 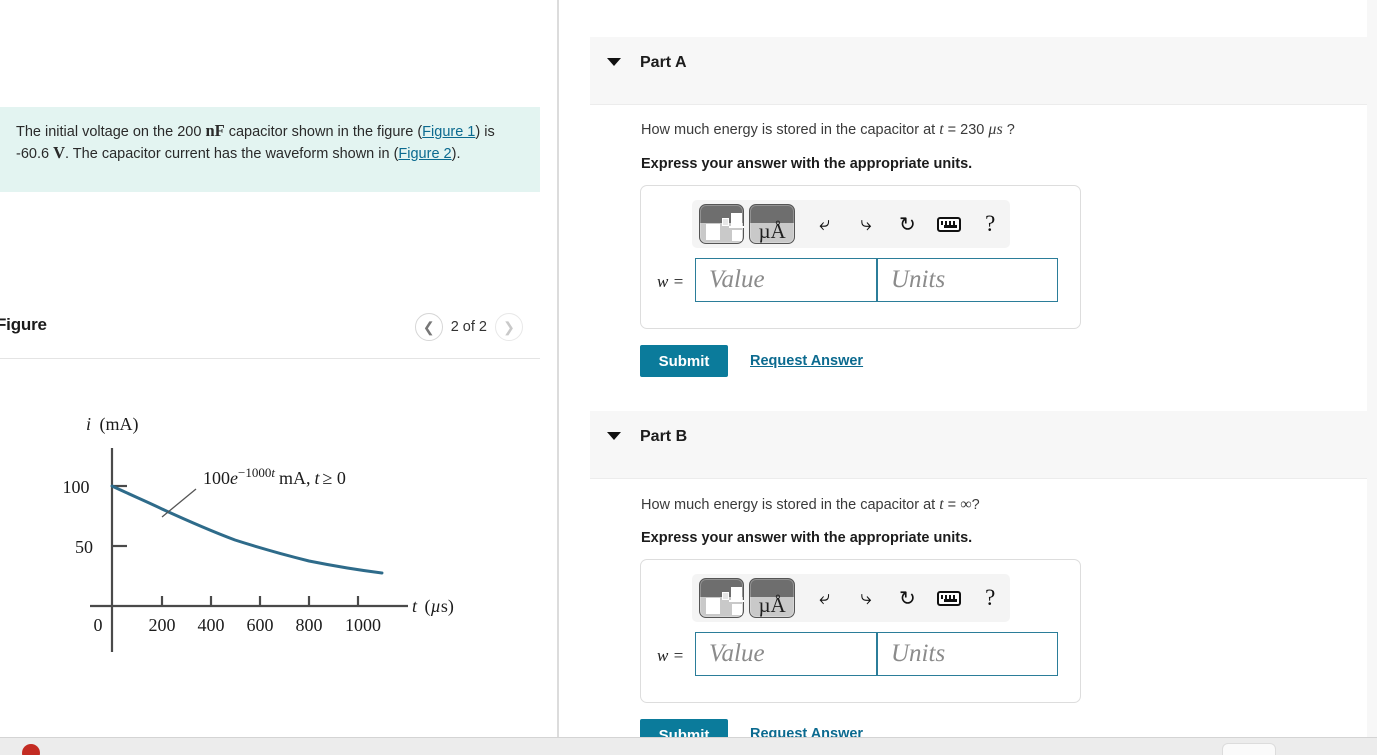 What do you see at coordinates (215, 130) in the screenshot?
I see `unit-nanofarad: nF` at bounding box center [215, 130].